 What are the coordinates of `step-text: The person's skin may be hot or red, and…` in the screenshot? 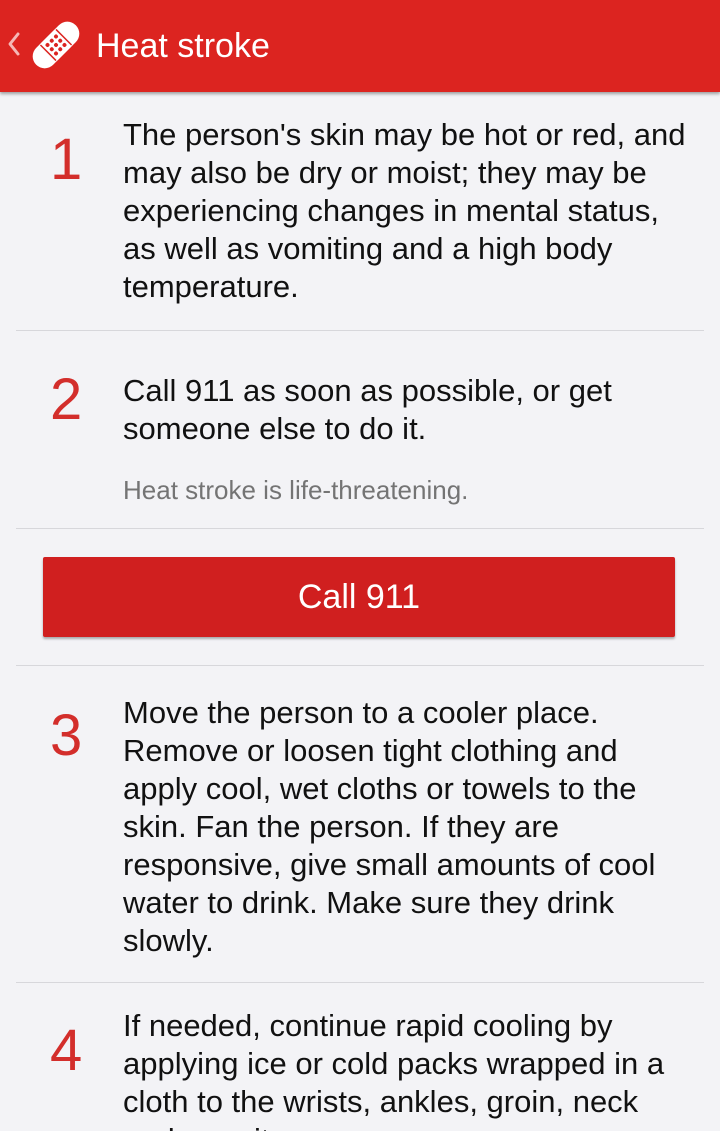 It's located at (404, 210).